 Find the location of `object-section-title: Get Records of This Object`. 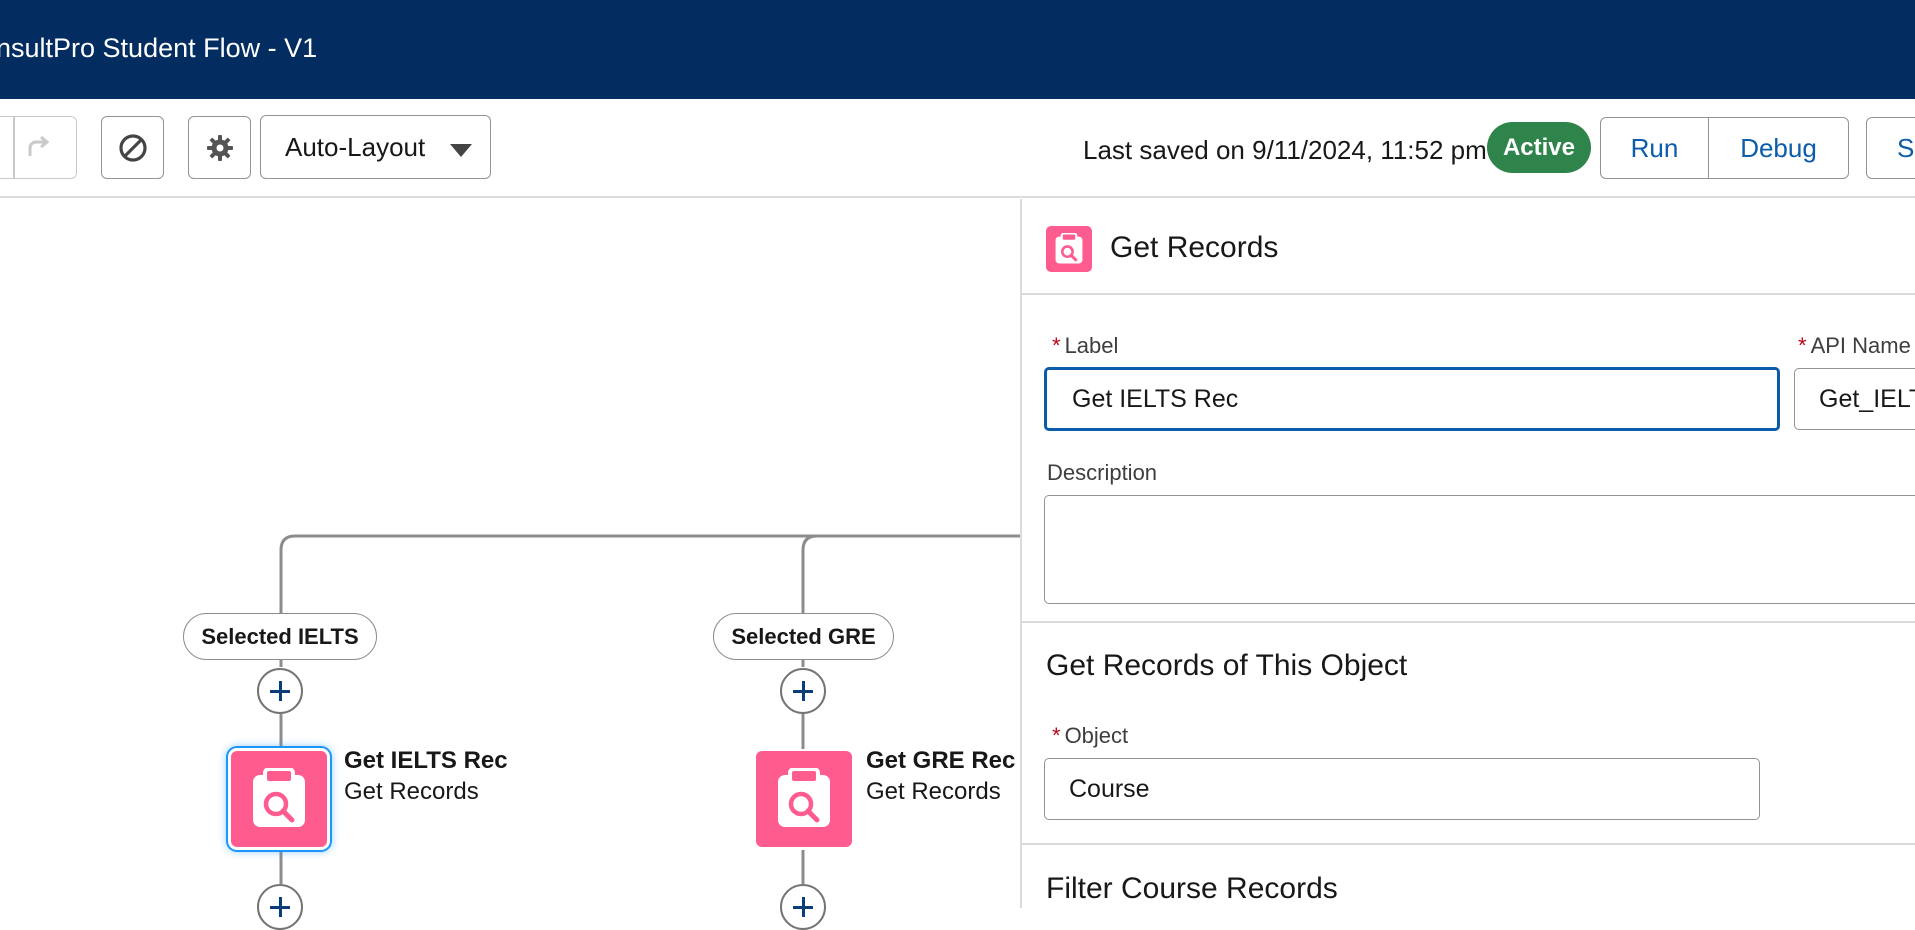

object-section-title: Get Records of This Object is located at coordinates (1227, 665).